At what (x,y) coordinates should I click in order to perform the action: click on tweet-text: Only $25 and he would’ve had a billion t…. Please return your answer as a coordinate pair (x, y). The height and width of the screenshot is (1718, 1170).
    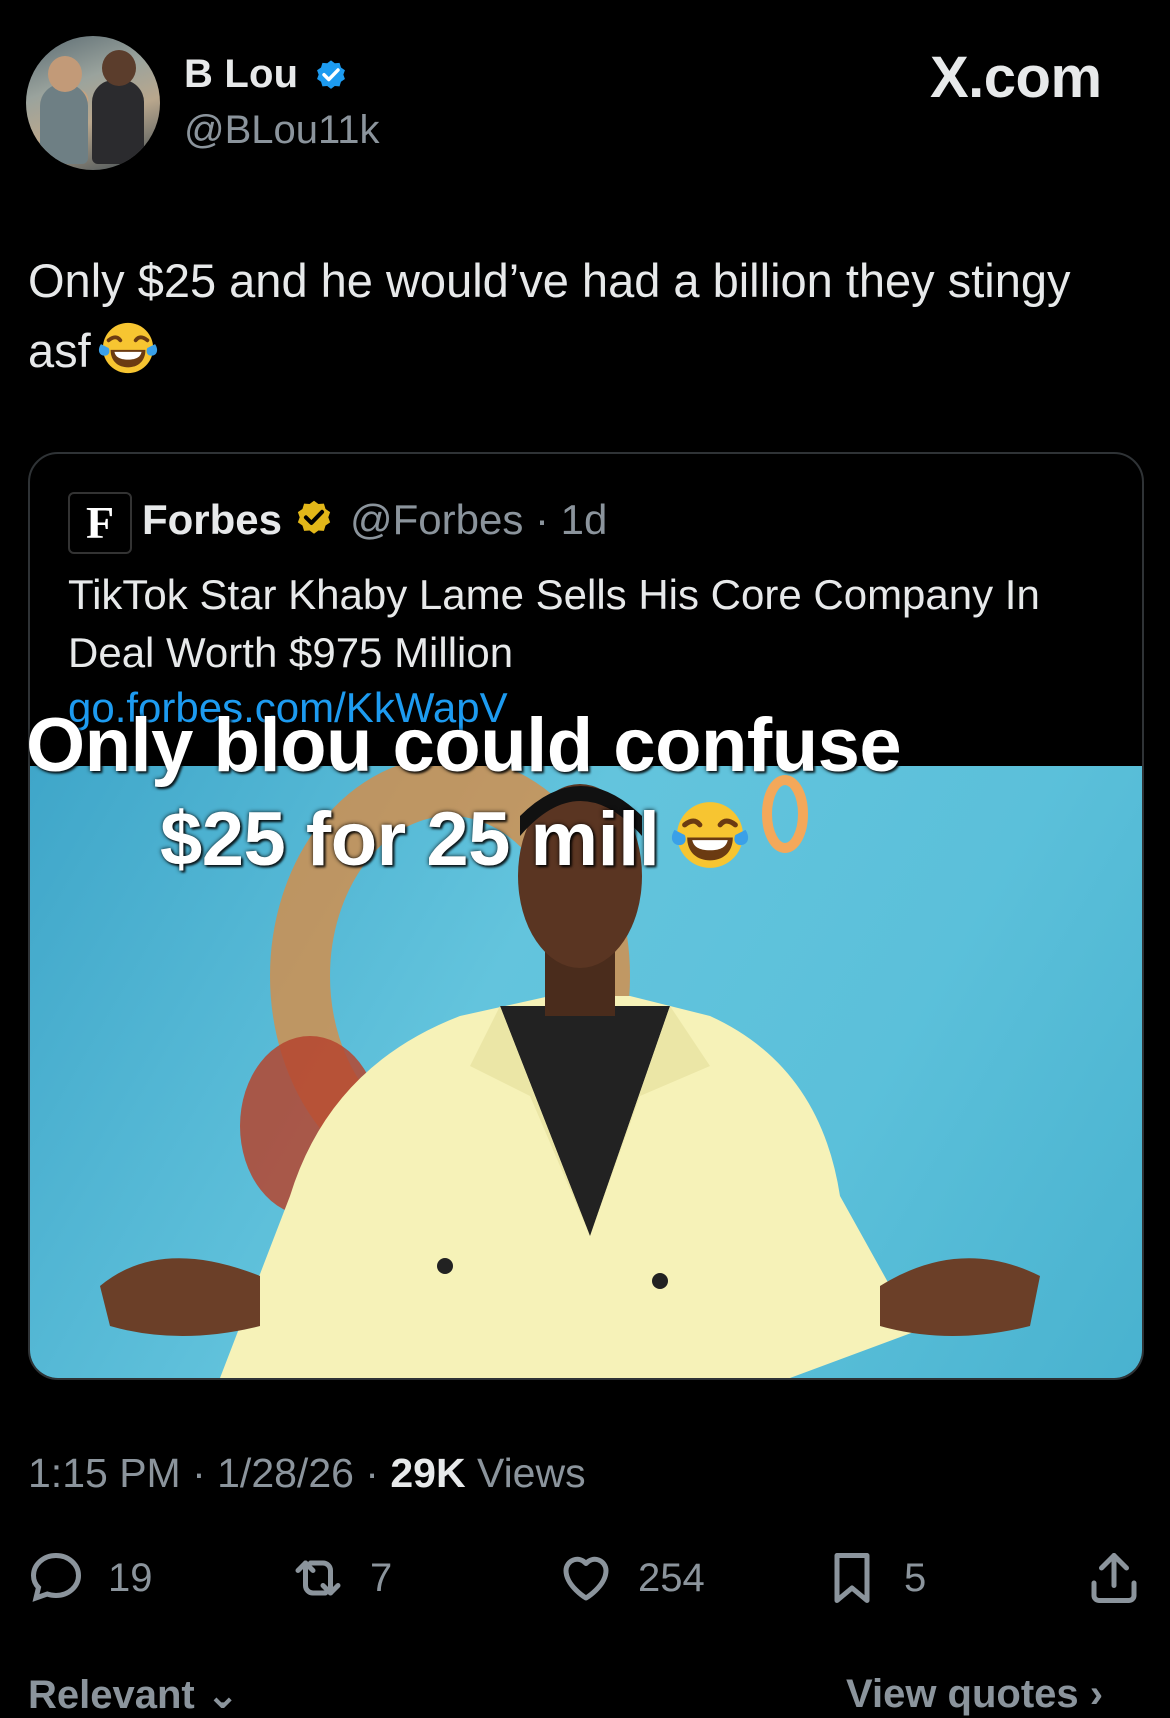
    Looking at the image, I should click on (578, 316).